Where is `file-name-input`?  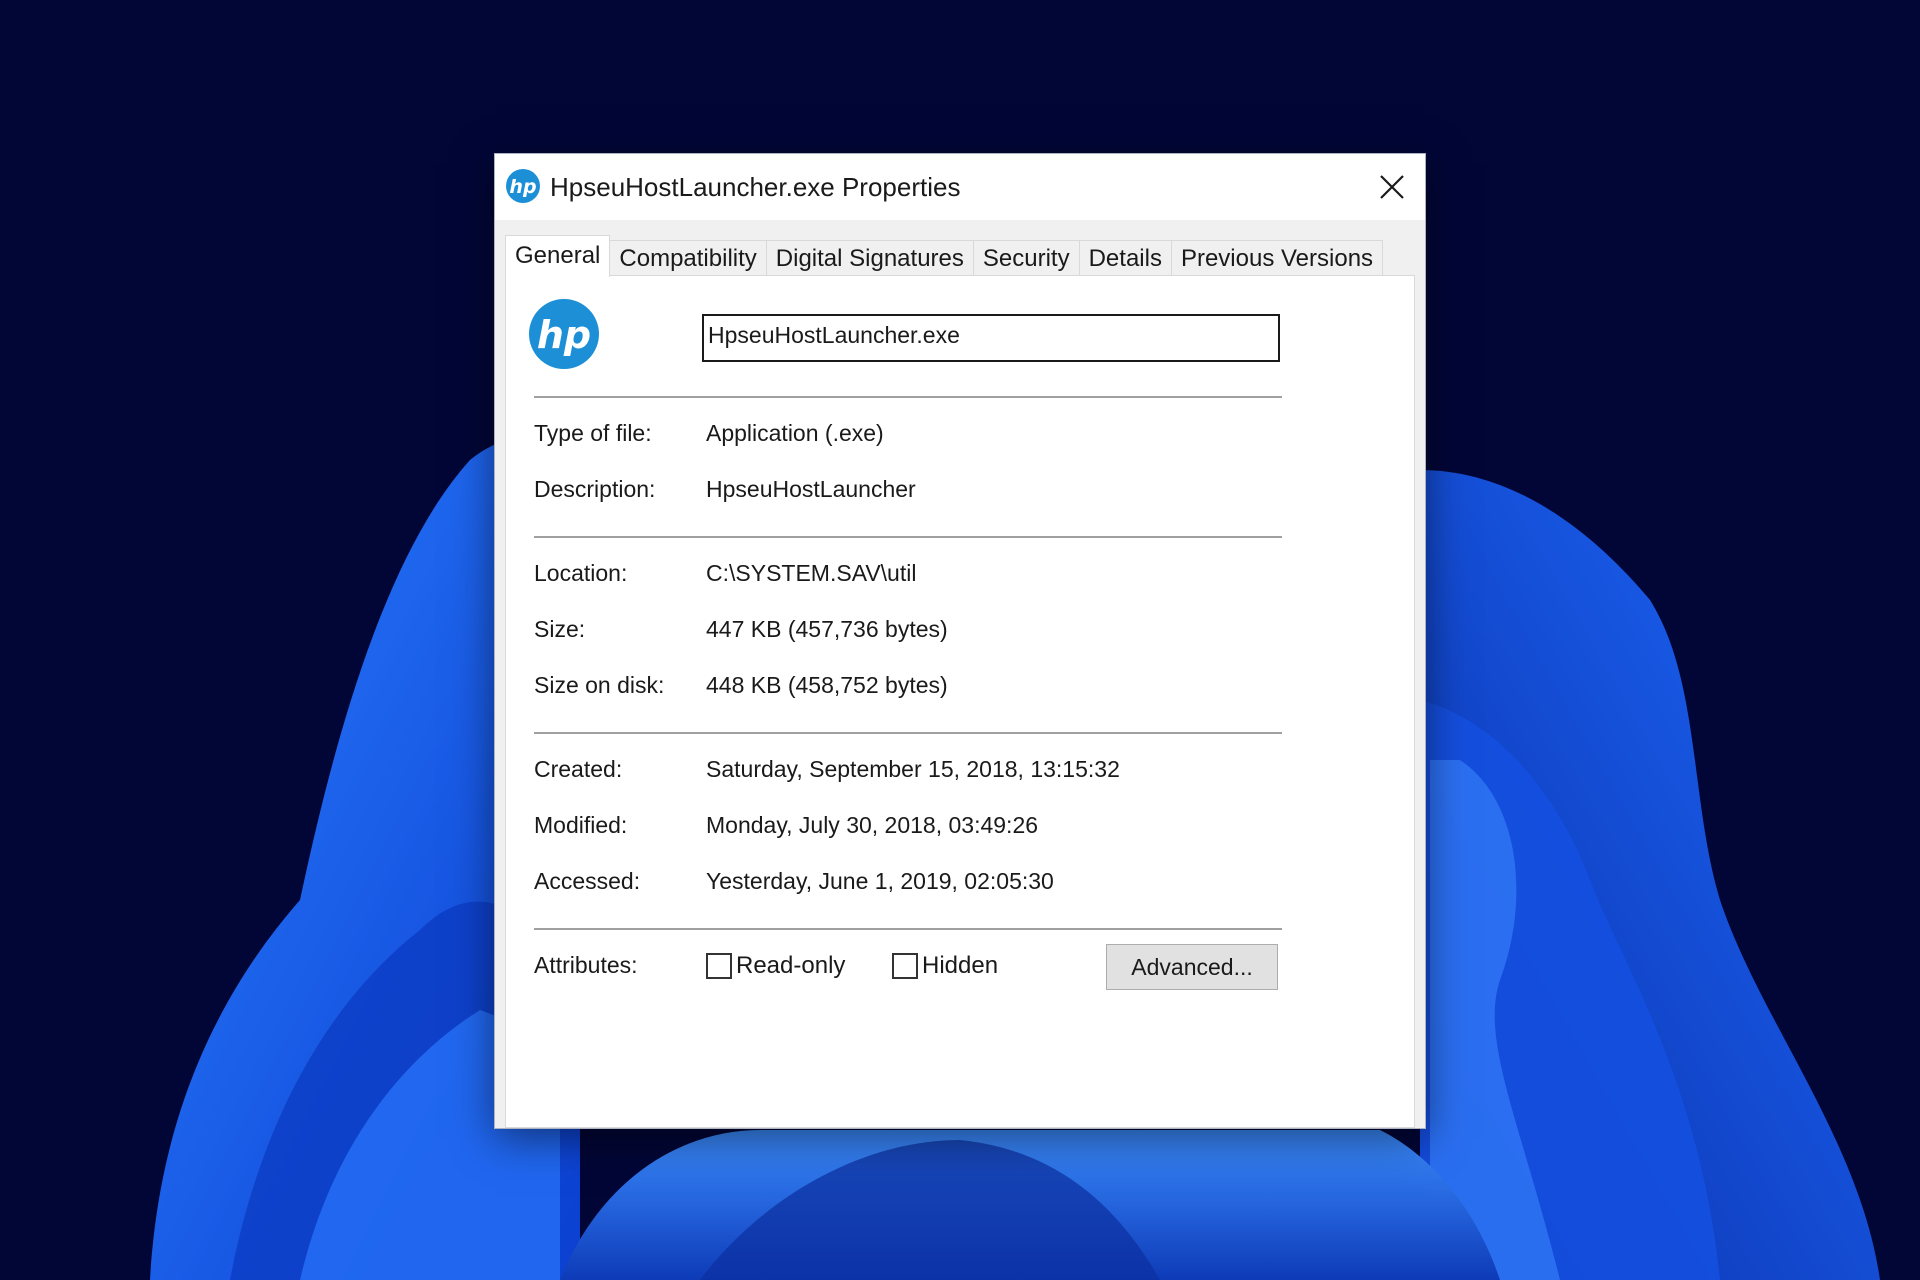
file-name-input is located at coordinates (991, 338).